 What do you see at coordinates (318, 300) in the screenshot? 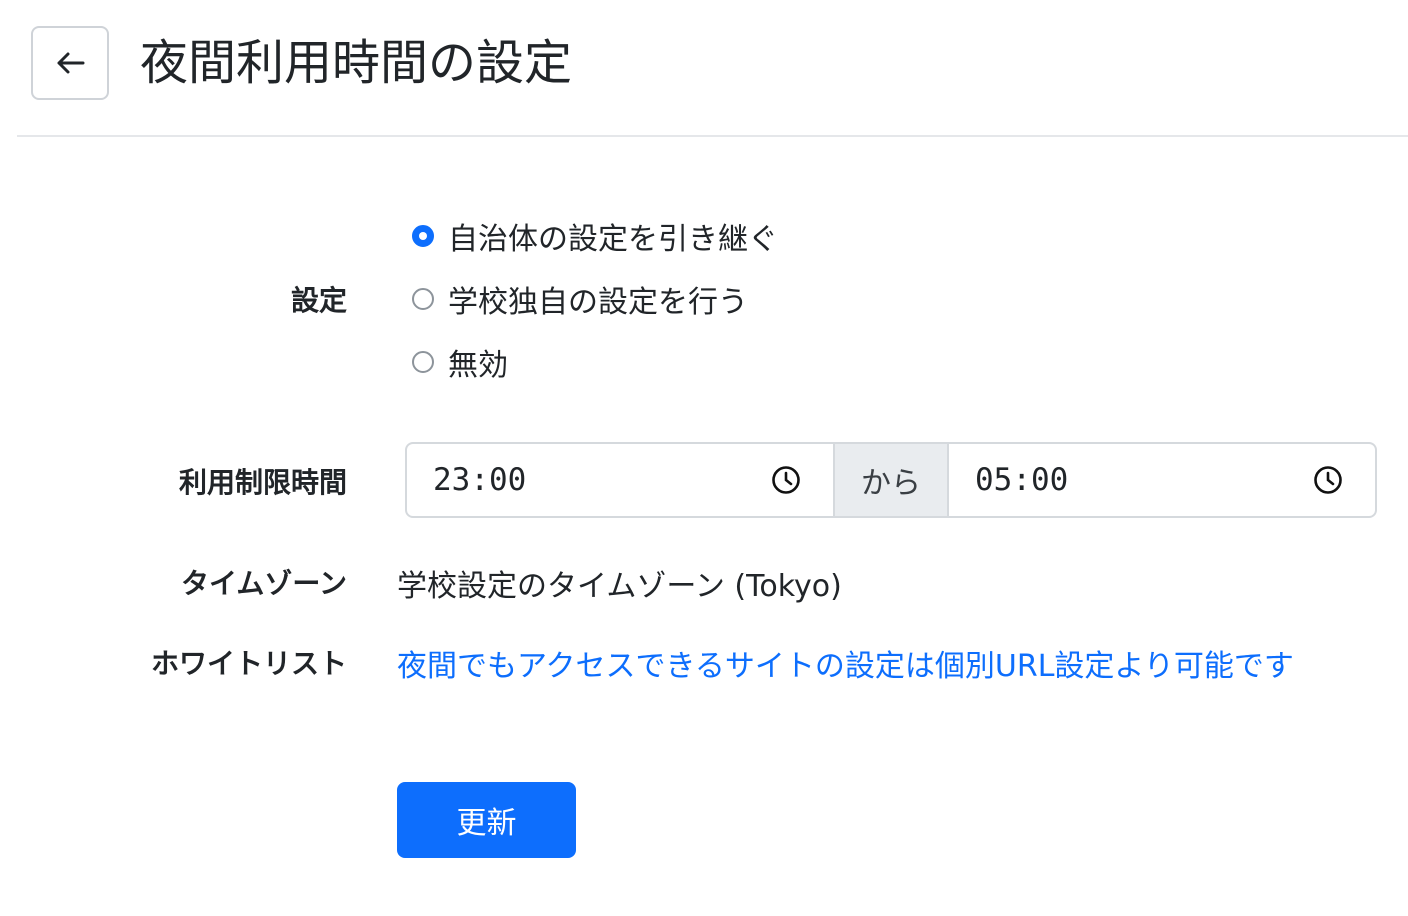
I see `setting-label: 設定` at bounding box center [318, 300].